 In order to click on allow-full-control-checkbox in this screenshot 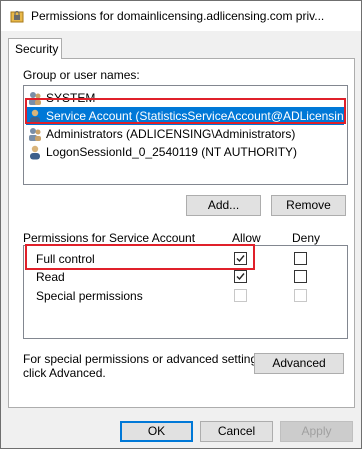, I will do `click(240, 258)`.